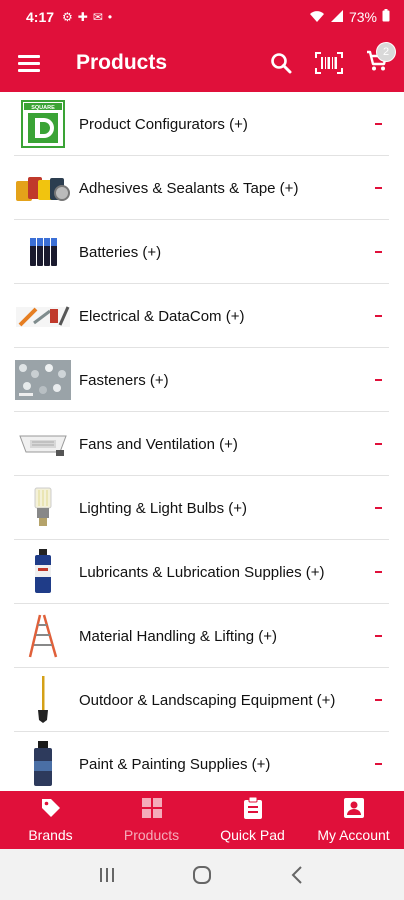 The width and height of the screenshot is (404, 900). I want to click on category-label: Adhesives & Sealants & Tape (+), so click(189, 188).